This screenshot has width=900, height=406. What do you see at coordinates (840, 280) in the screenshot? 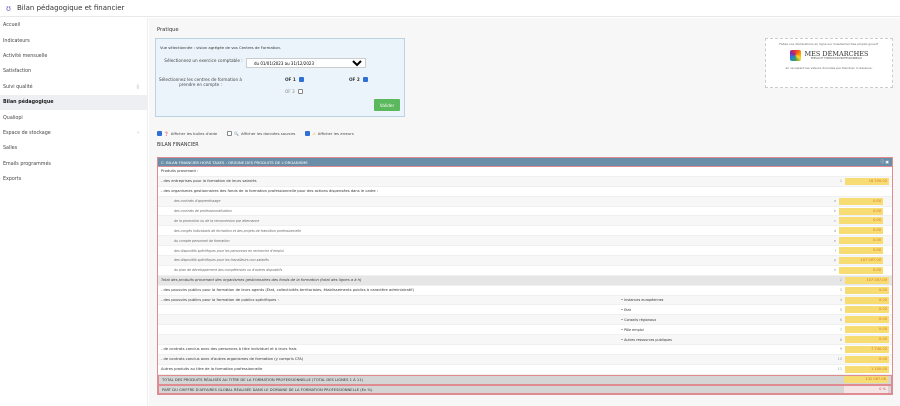
I see `row-number: 2` at bounding box center [840, 280].